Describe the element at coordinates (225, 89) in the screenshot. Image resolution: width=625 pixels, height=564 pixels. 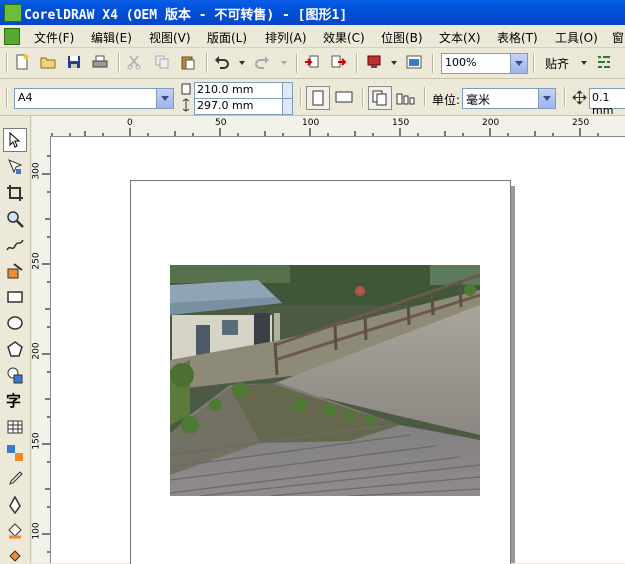
I see `page-width-value: 210.0 mm` at that location.